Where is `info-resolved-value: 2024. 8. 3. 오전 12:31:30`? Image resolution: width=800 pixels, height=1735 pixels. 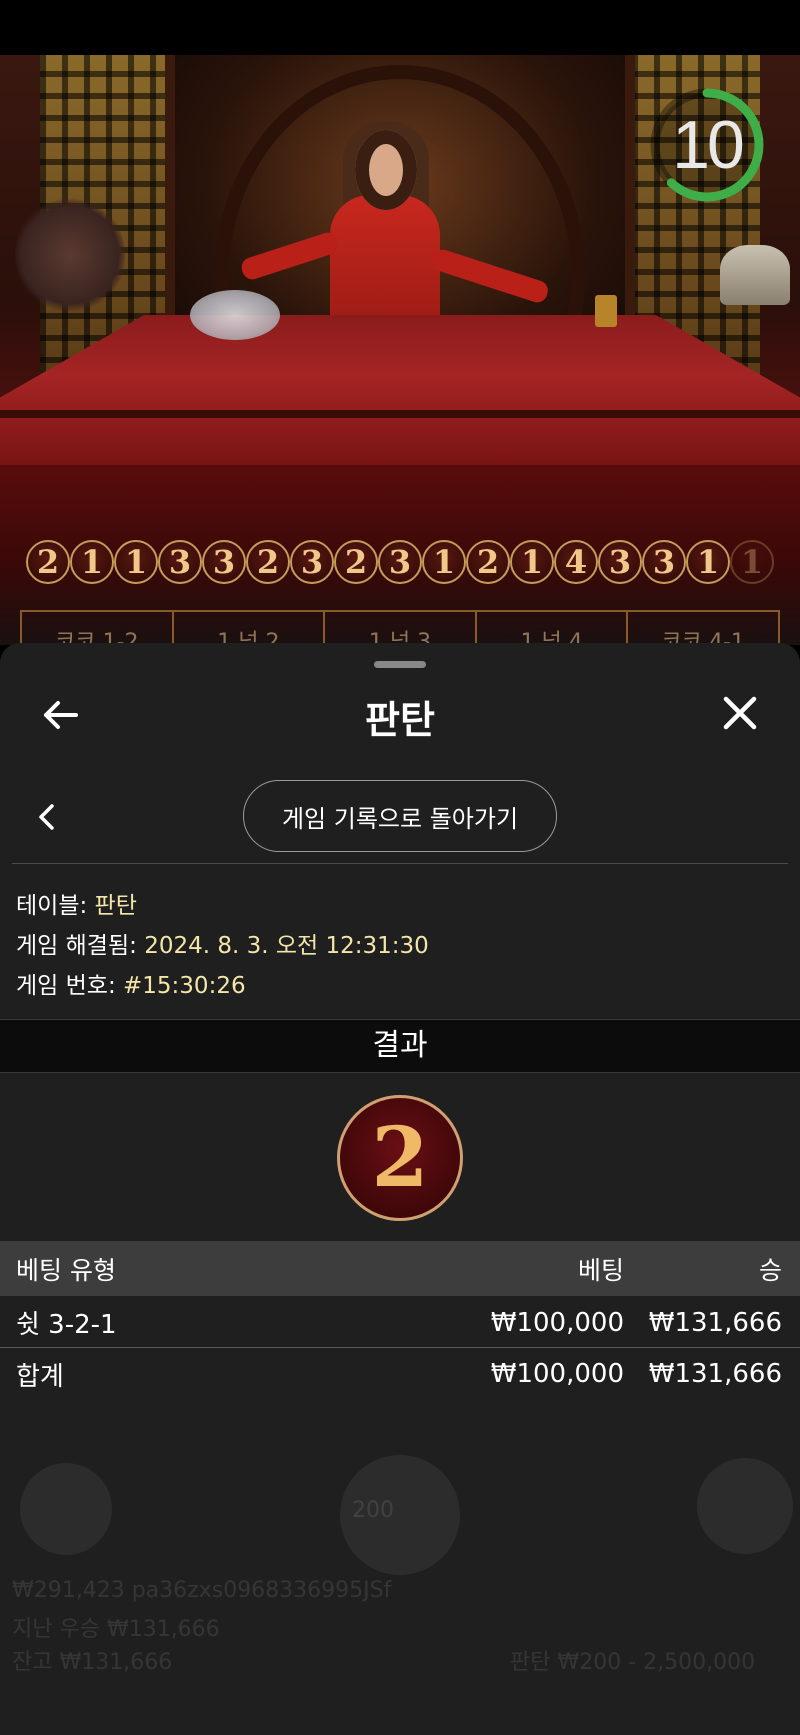
info-resolved-value: 2024. 8. 3. 오전 12:31:30 is located at coordinates (286, 946).